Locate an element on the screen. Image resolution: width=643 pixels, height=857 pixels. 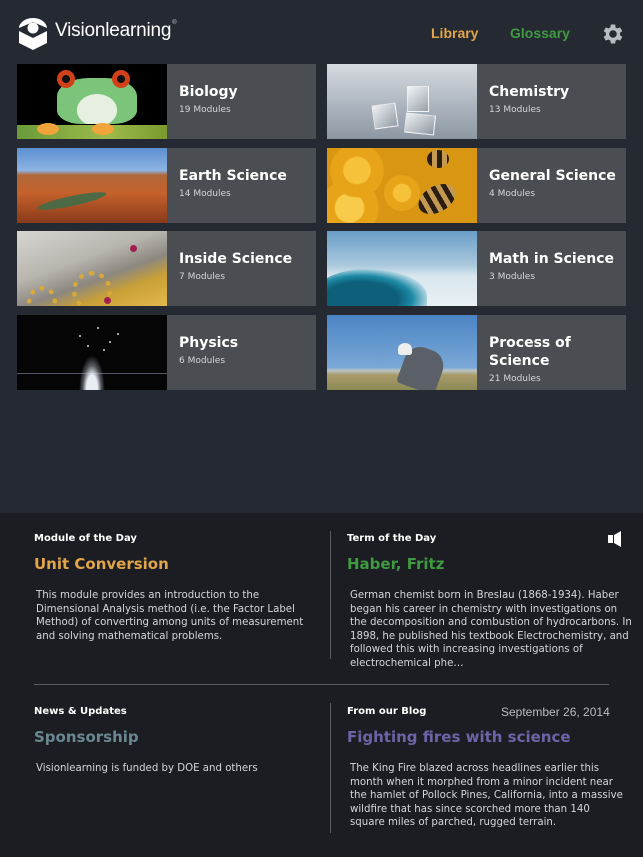
speaker-icon is located at coordinates (615, 539).